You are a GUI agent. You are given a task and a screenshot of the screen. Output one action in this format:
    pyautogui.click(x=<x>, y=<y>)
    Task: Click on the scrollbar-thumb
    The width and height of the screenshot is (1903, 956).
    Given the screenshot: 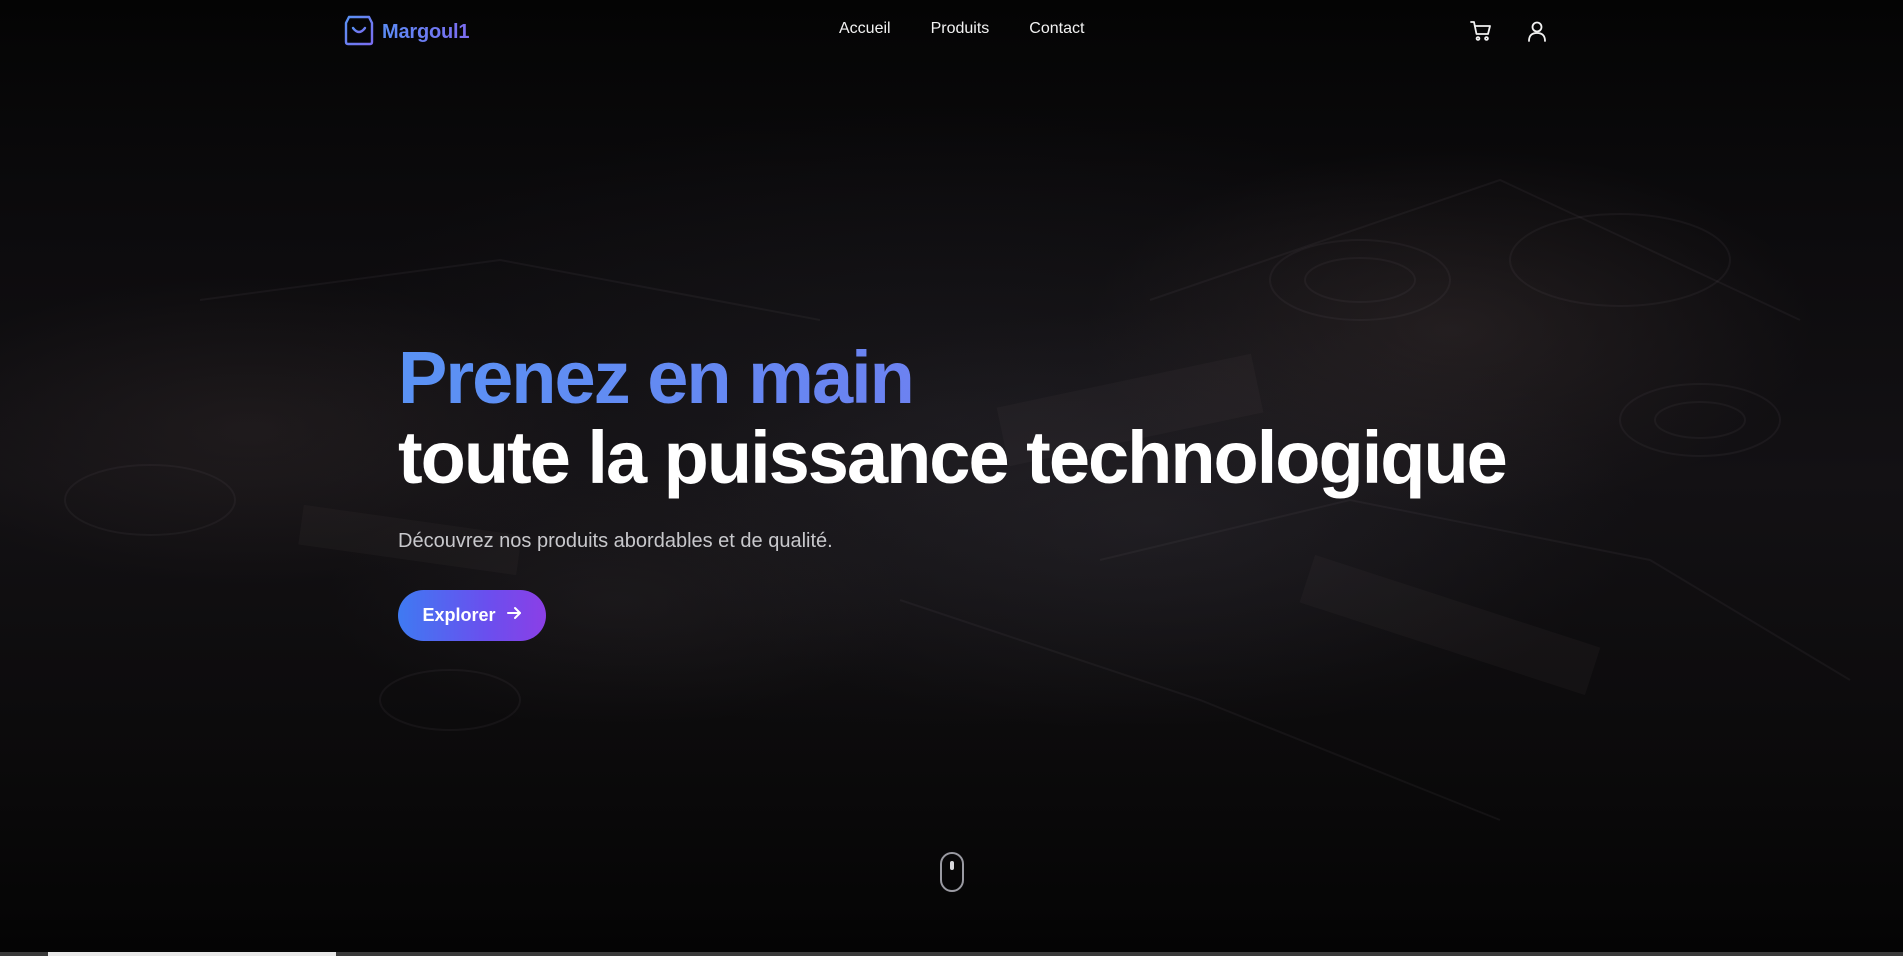 What is the action you would take?
    pyautogui.click(x=192, y=954)
    